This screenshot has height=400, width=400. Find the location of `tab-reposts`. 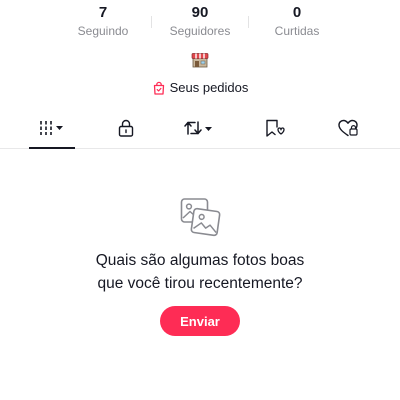

tab-reposts is located at coordinates (200, 128).